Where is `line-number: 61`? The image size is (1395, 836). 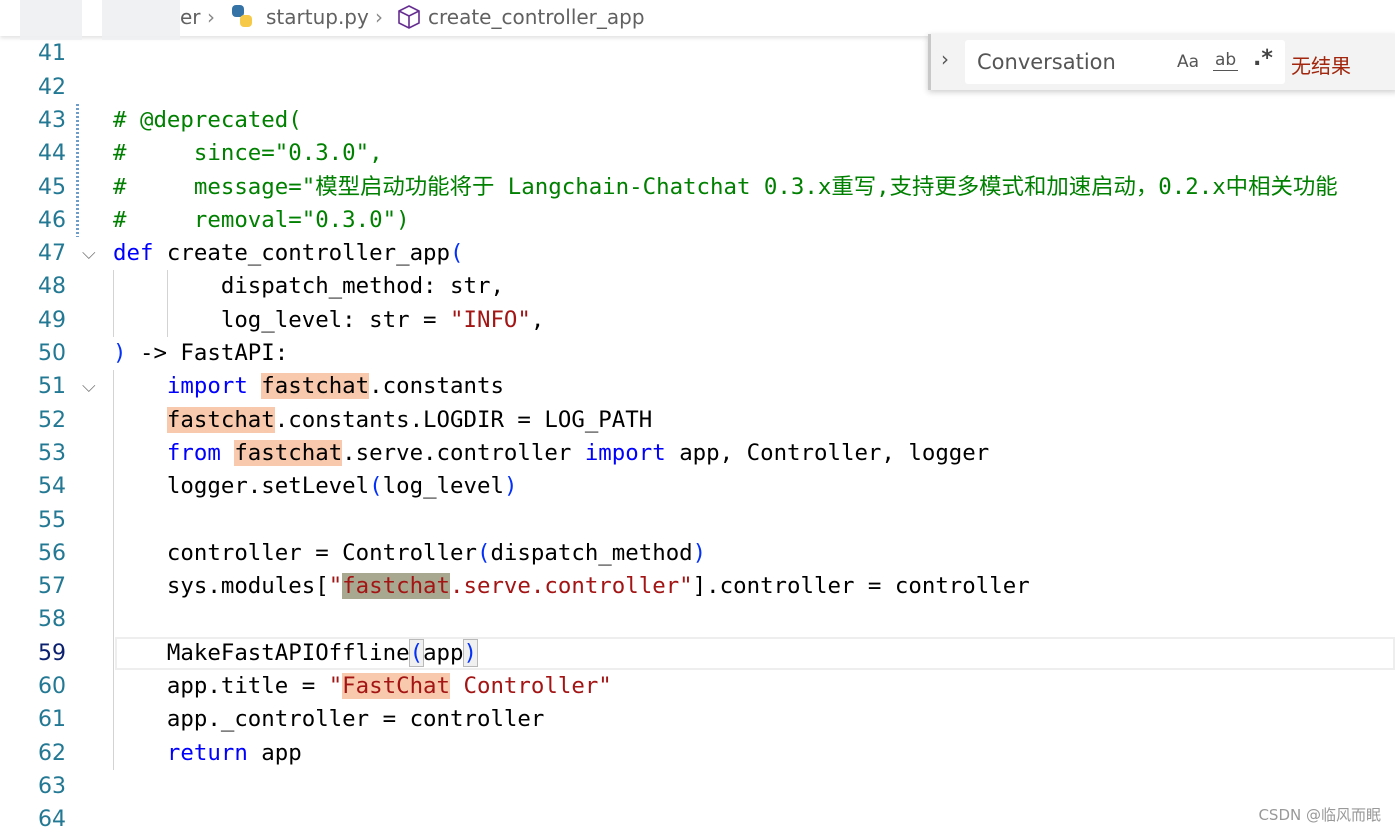 line-number: 61 is located at coordinates (52, 720).